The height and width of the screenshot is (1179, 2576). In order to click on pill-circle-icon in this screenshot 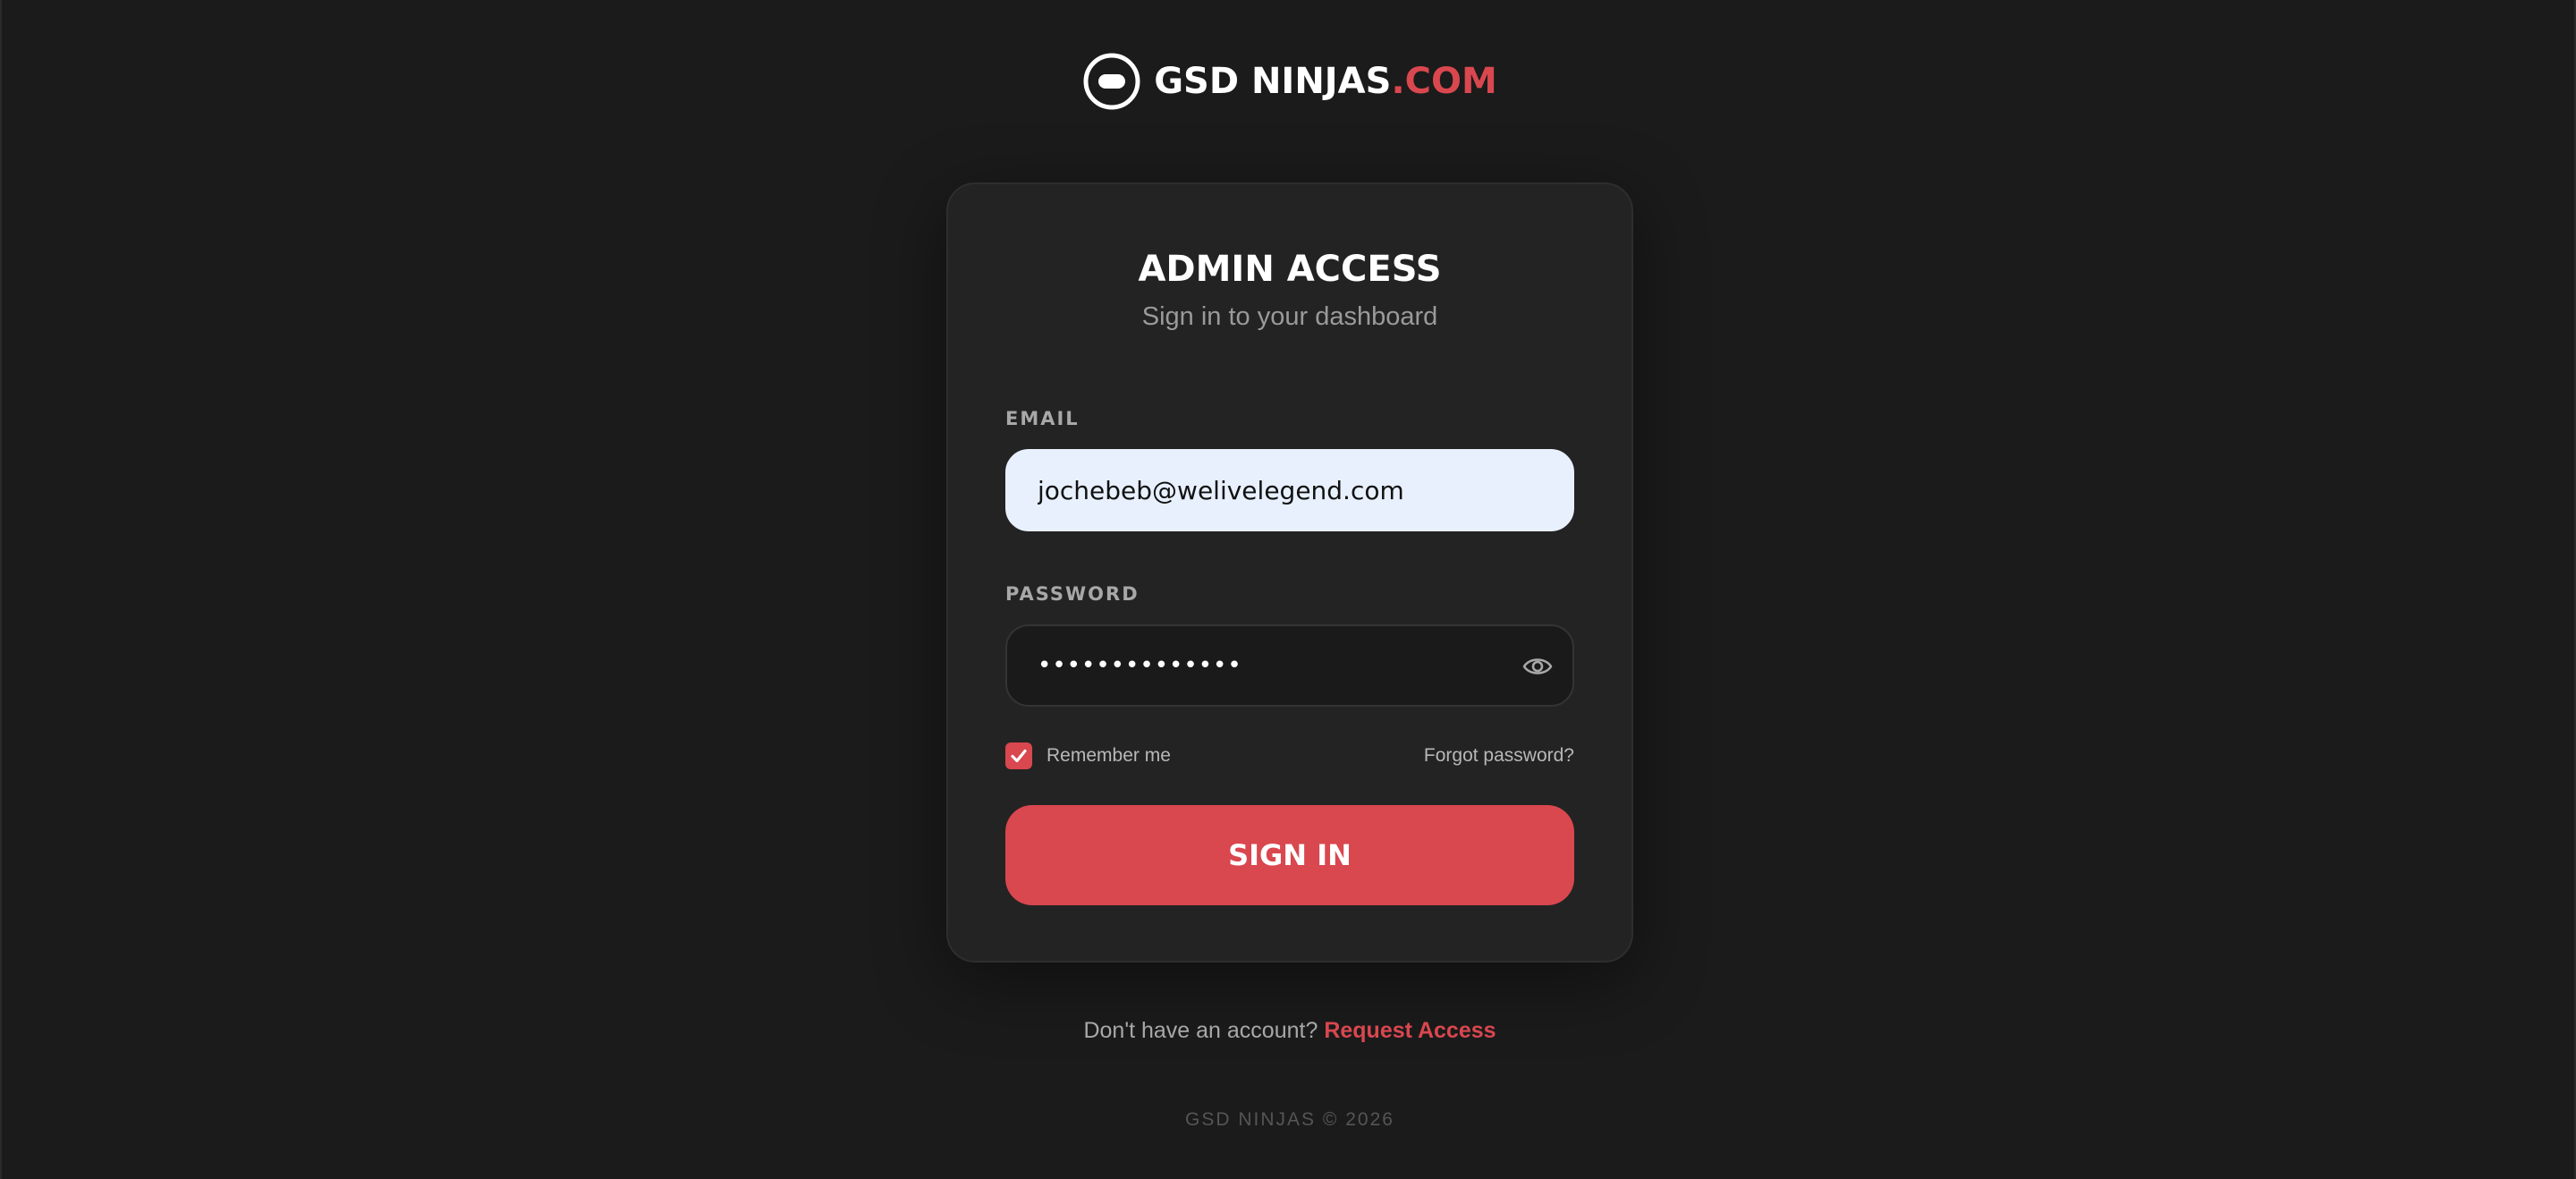, I will do `click(1111, 82)`.